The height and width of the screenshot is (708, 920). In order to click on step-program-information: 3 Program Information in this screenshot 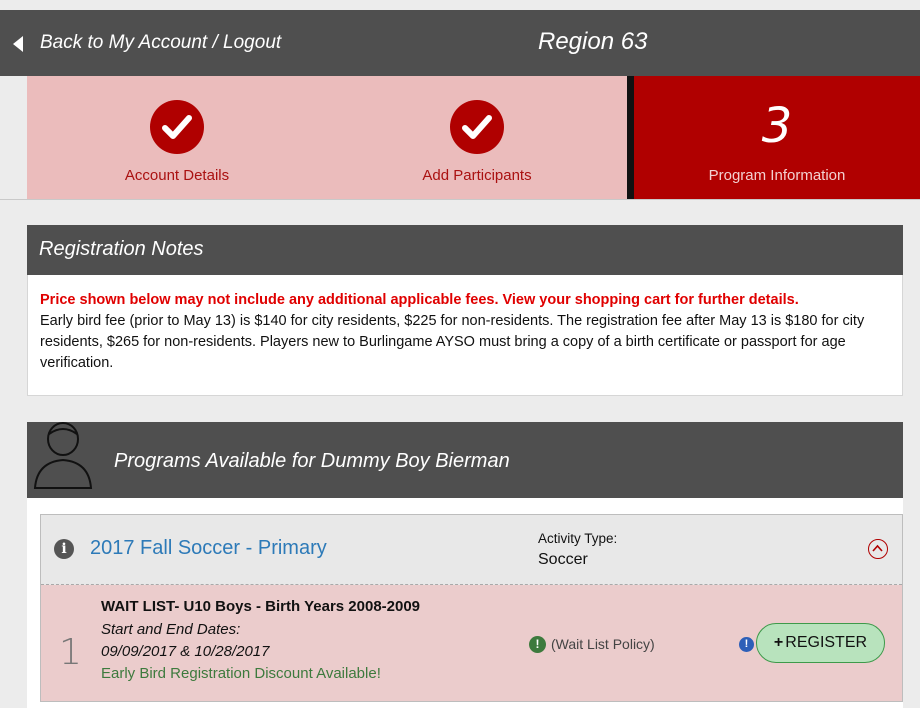, I will do `click(773, 137)`.